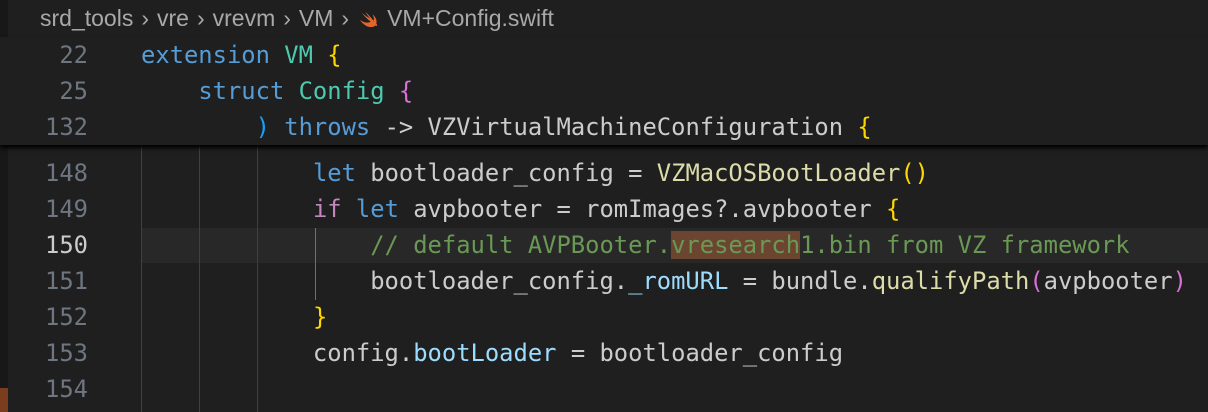 The image size is (1208, 412). What do you see at coordinates (277, 353) in the screenshot?
I see `code-token: config.` at bounding box center [277, 353].